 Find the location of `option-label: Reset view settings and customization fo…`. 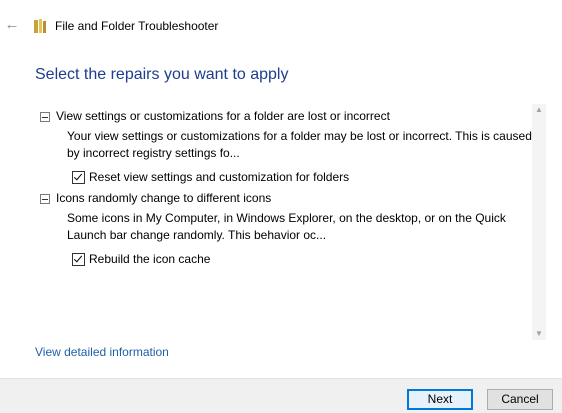

option-label: Reset view settings and customization fo… is located at coordinates (219, 177).